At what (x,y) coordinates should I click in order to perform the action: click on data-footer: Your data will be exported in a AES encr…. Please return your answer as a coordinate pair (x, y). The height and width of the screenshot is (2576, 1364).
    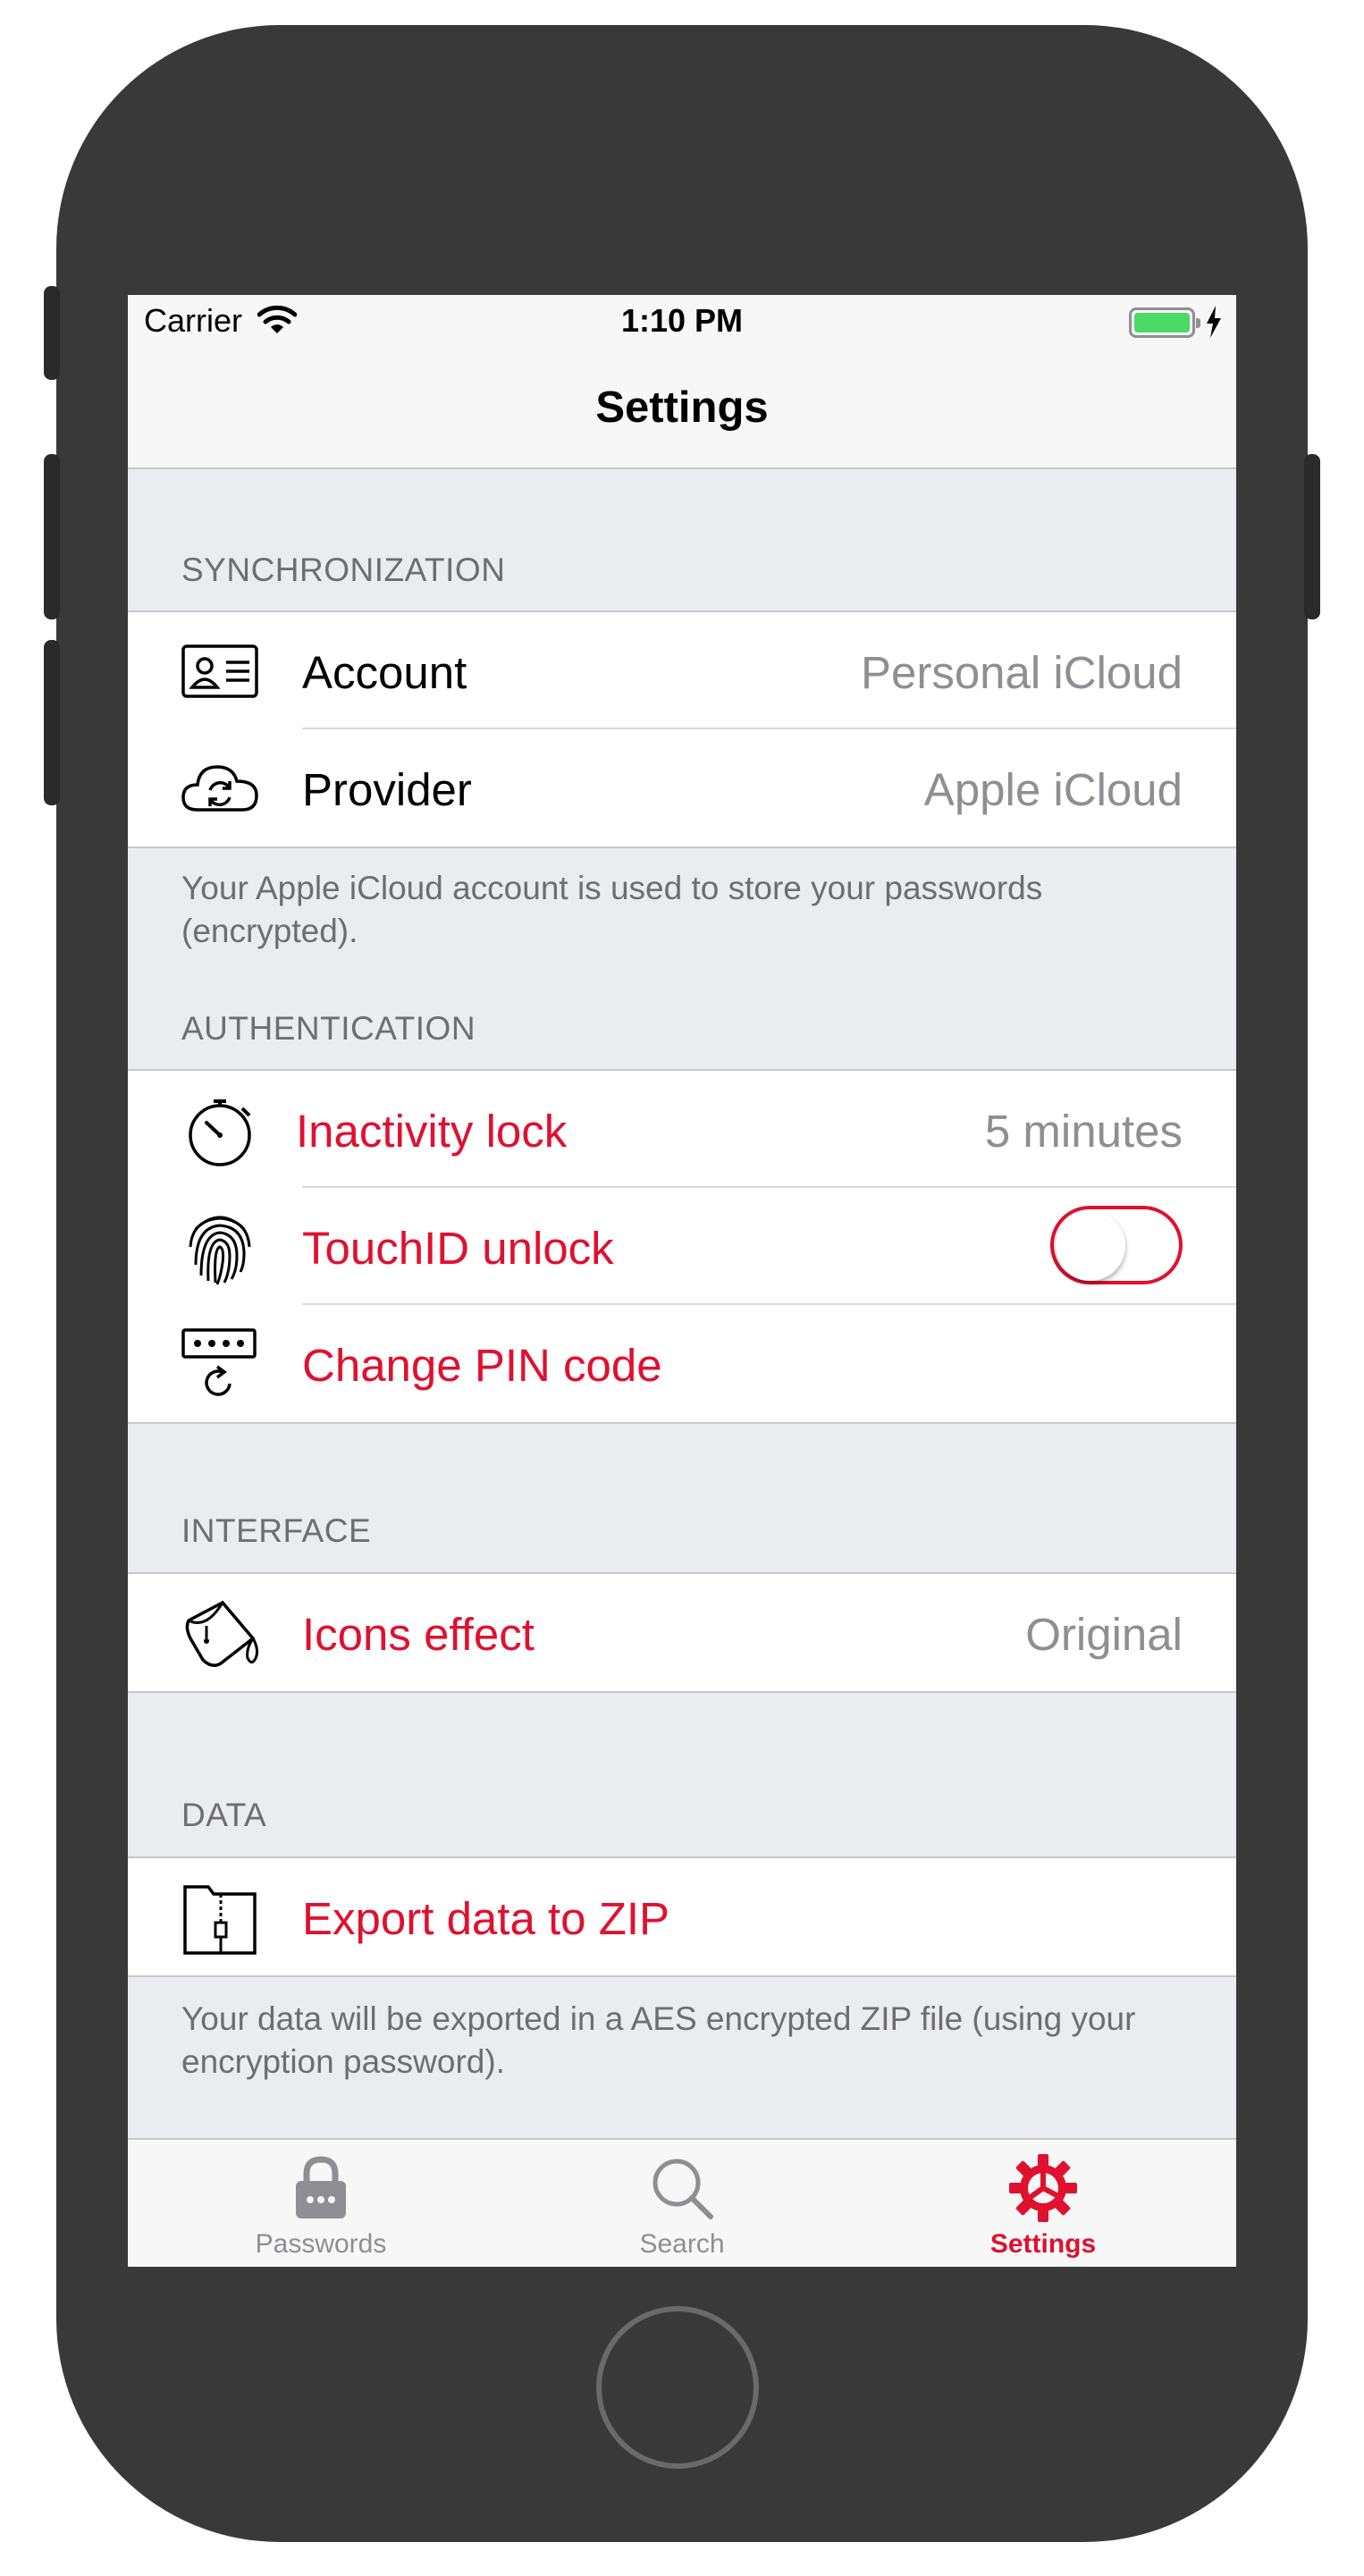
    Looking at the image, I should click on (658, 2040).